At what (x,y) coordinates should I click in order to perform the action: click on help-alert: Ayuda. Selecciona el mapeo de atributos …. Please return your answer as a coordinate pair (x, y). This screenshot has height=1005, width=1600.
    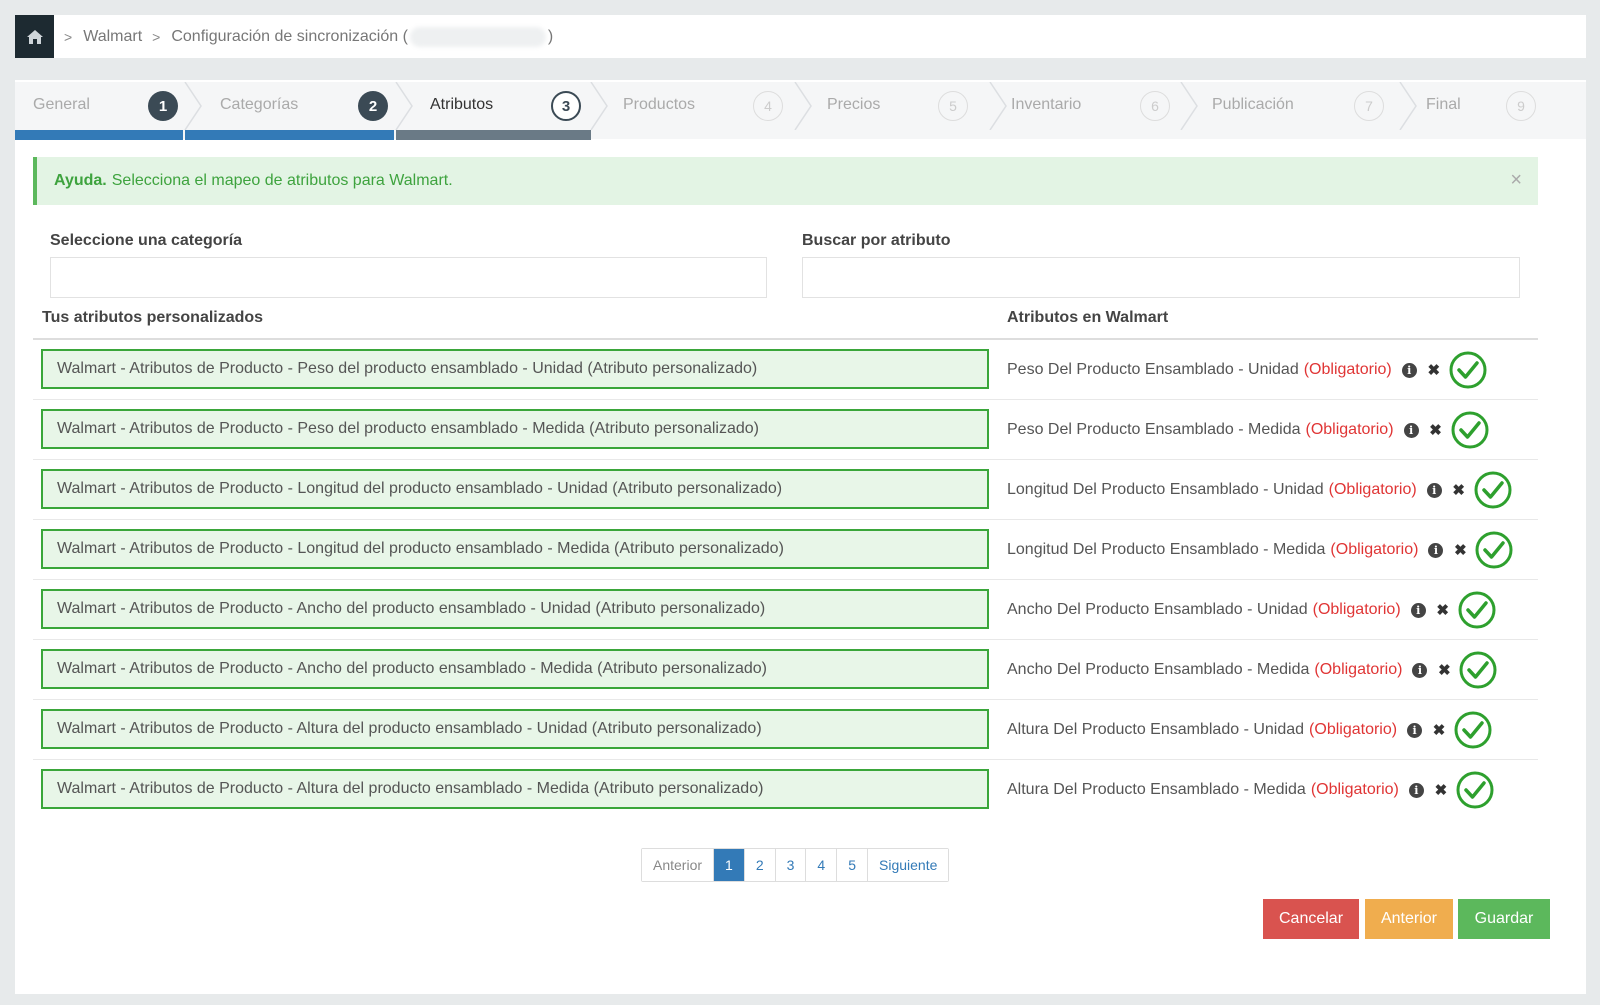
    Looking at the image, I should click on (785, 181).